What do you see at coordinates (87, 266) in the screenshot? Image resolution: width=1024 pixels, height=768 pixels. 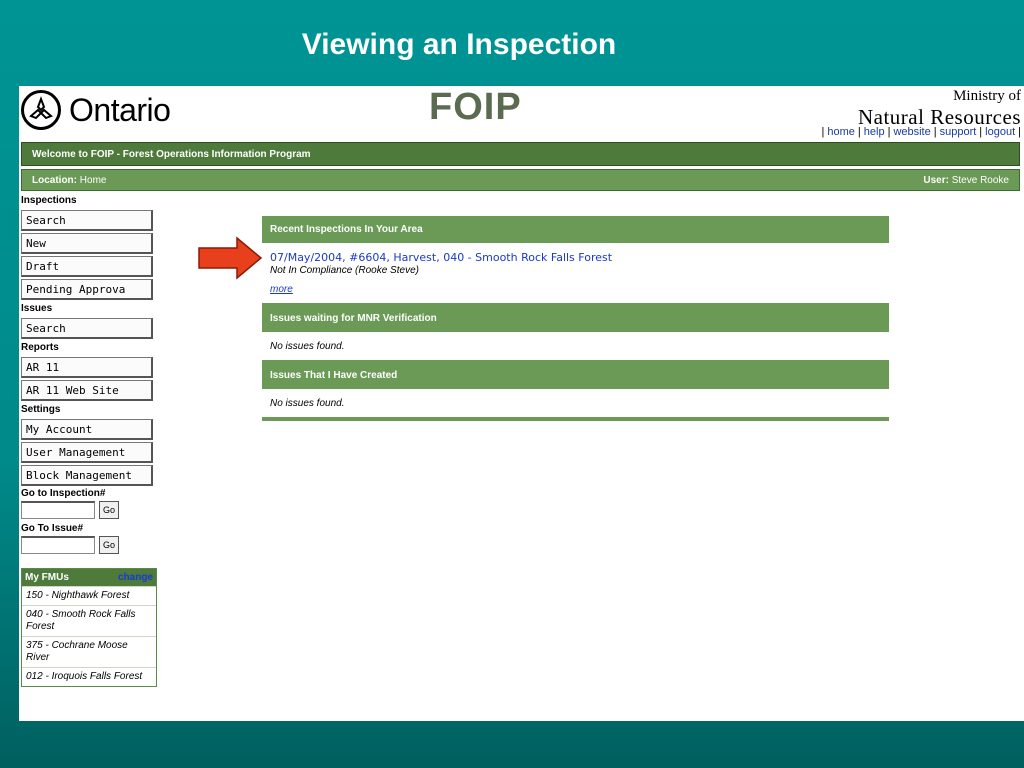 I see `inspections-draft-button: Draft` at bounding box center [87, 266].